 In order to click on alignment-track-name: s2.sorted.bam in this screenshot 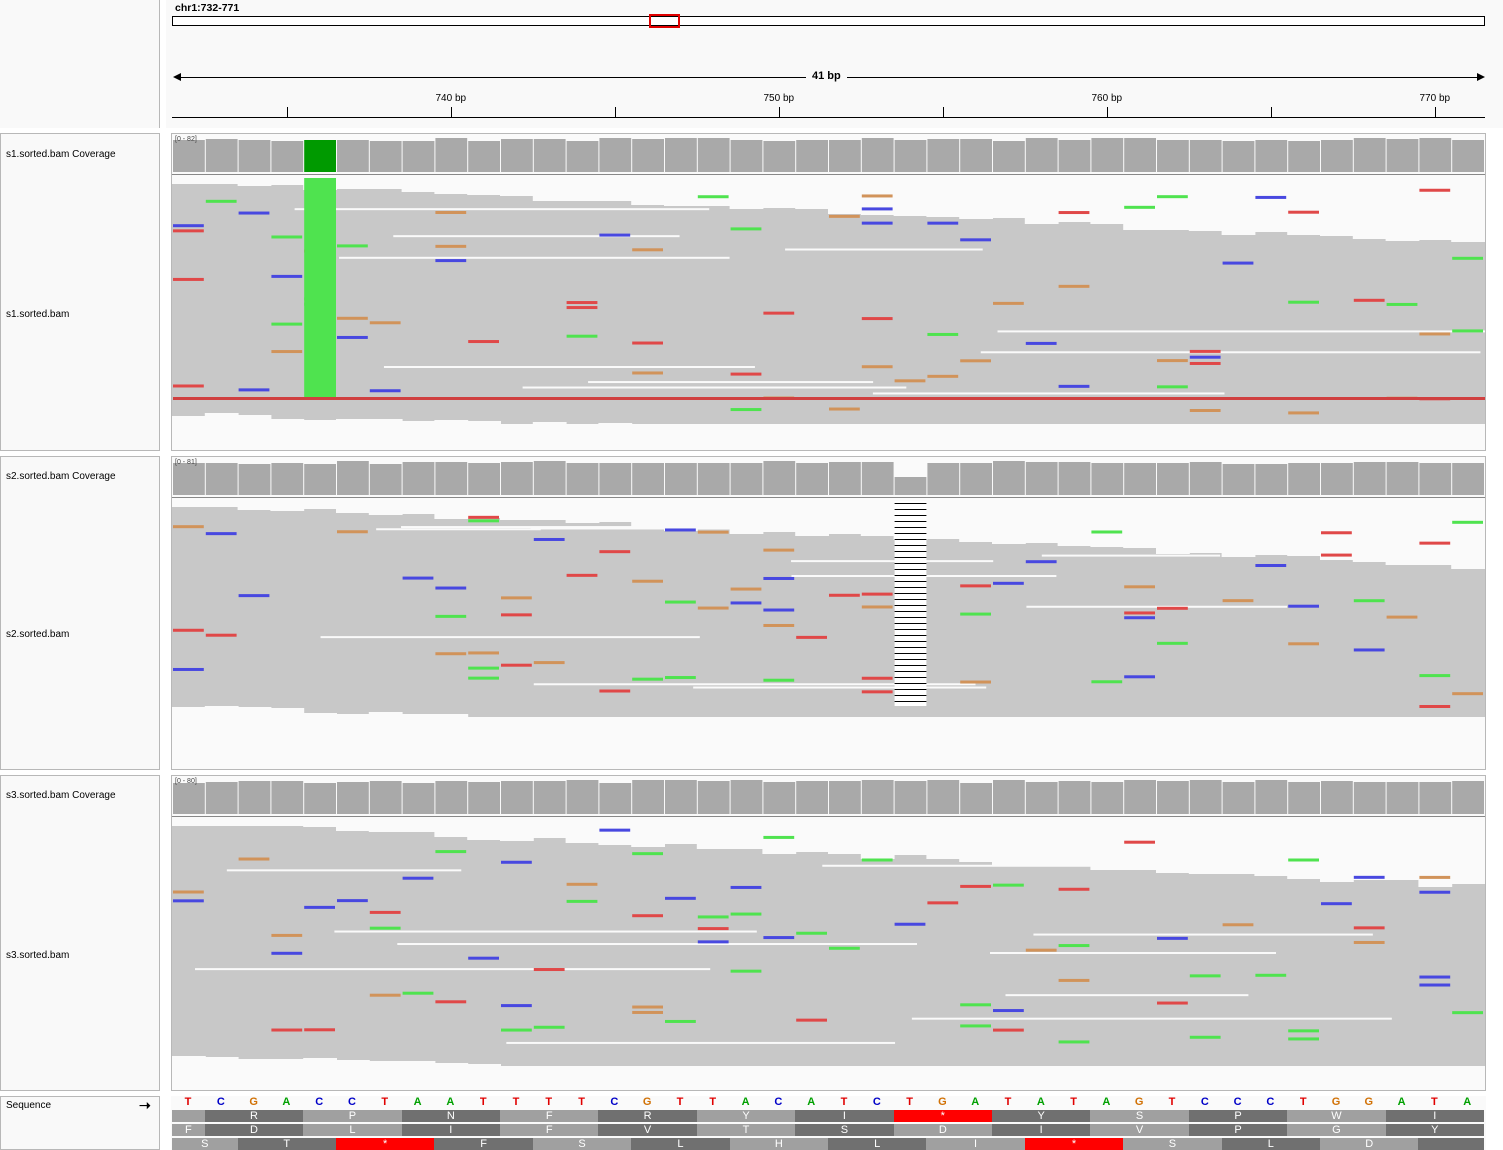, I will do `click(37, 634)`.